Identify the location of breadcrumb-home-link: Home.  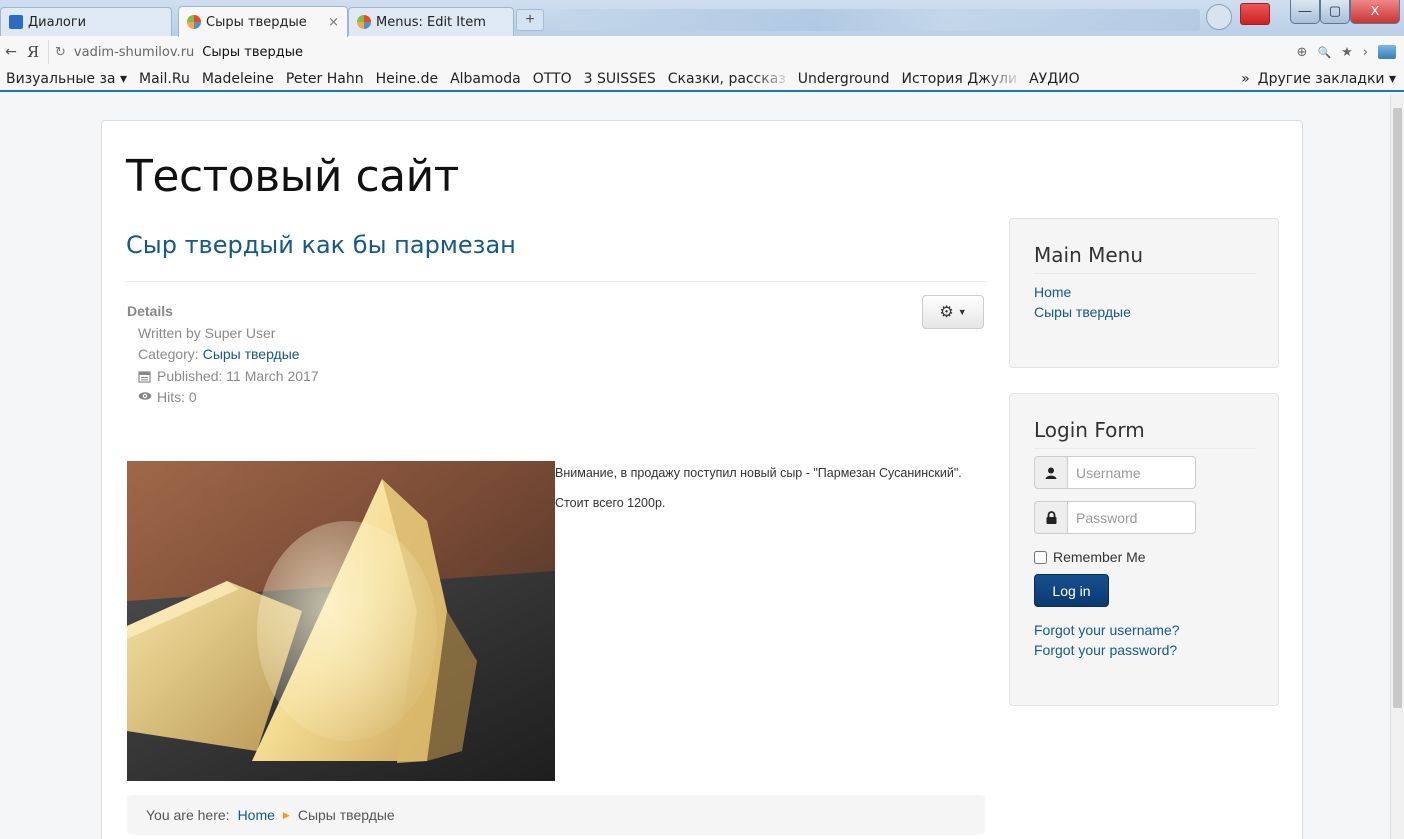
(256, 815).